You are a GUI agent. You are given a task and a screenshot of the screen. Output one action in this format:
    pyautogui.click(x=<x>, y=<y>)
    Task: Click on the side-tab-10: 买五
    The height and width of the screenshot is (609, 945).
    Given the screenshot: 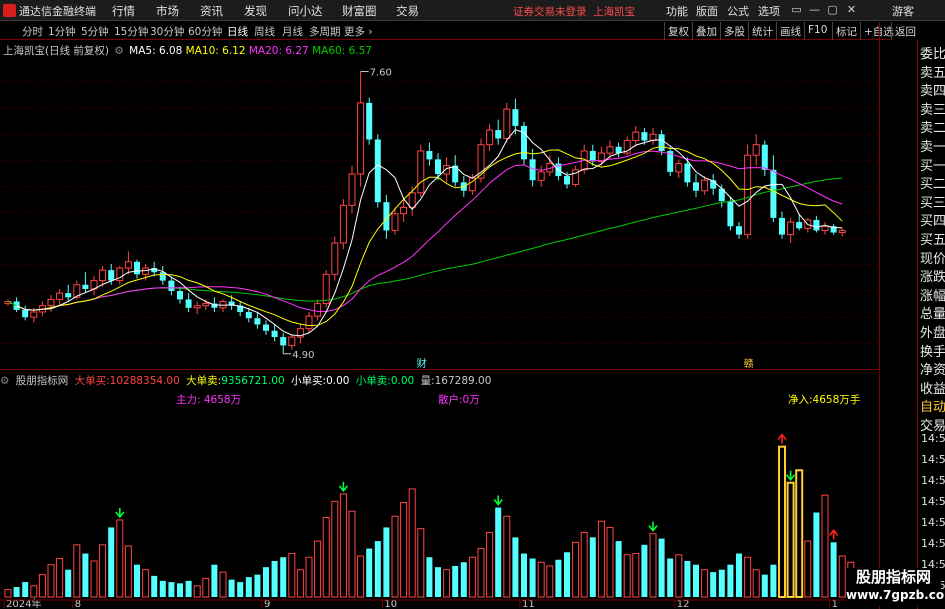 What is the action you would take?
    pyautogui.click(x=932, y=238)
    